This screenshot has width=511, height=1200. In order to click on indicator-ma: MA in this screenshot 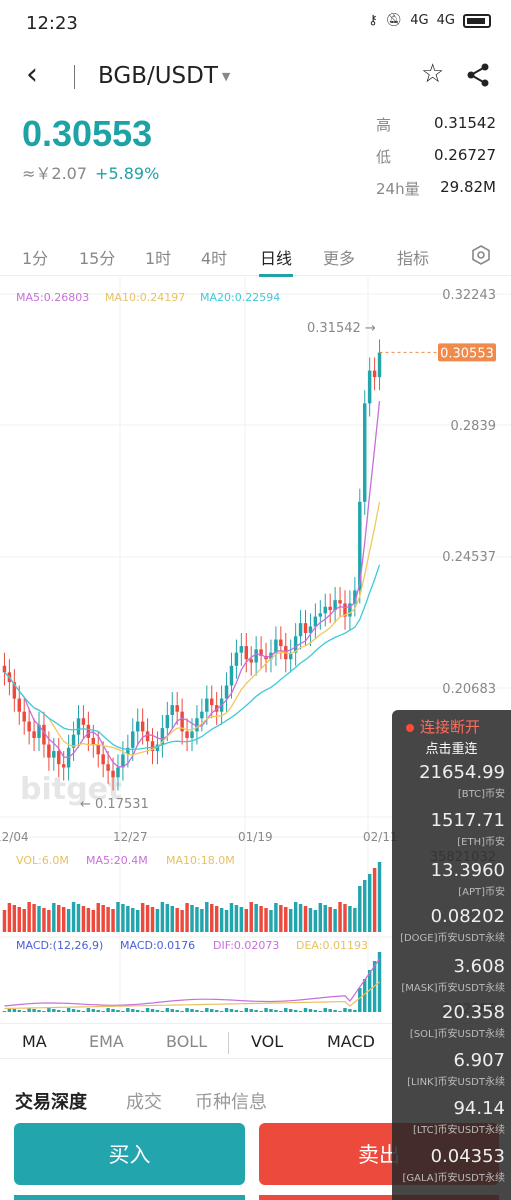, I will do `click(34, 1041)`.